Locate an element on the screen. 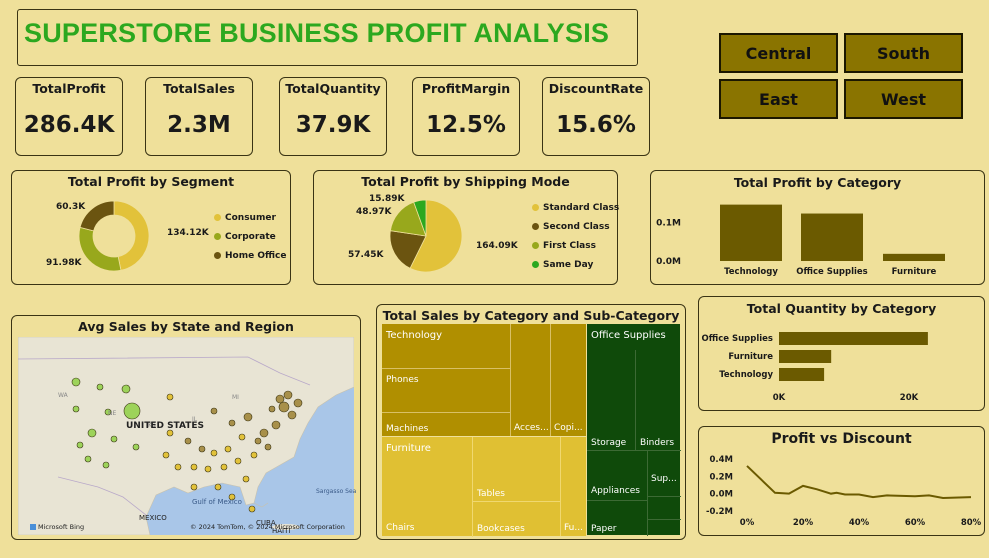 The height and width of the screenshot is (558, 989). kpi-label: TotalQuantity is located at coordinates (333, 88).